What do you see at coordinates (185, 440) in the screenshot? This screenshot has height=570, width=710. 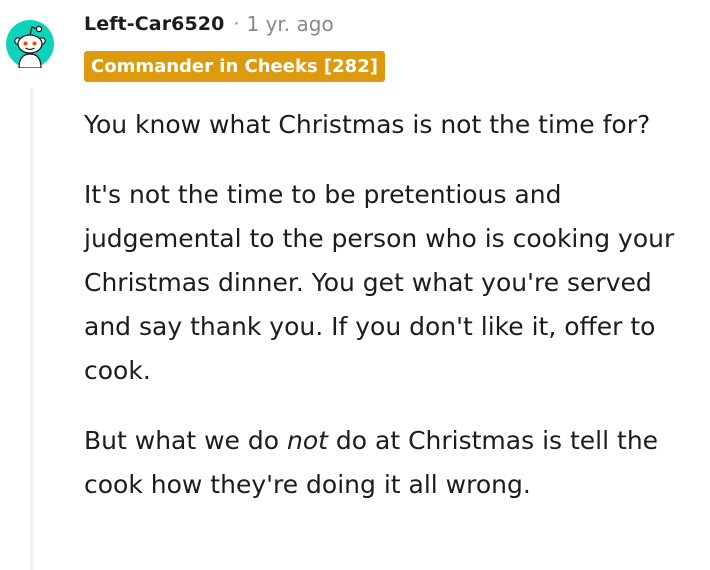 I see `paragraph-text-before: But what we do` at bounding box center [185, 440].